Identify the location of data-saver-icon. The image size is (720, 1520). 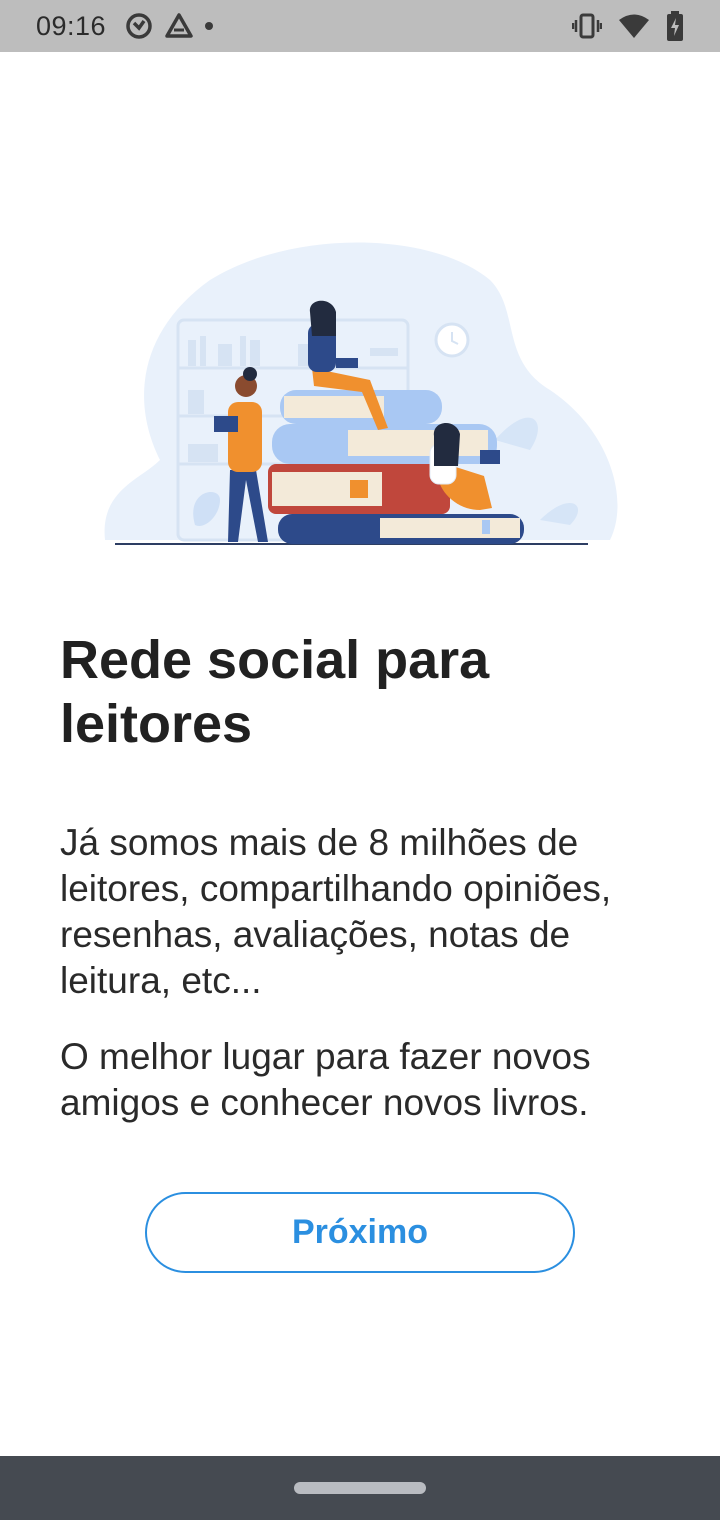
(139, 26).